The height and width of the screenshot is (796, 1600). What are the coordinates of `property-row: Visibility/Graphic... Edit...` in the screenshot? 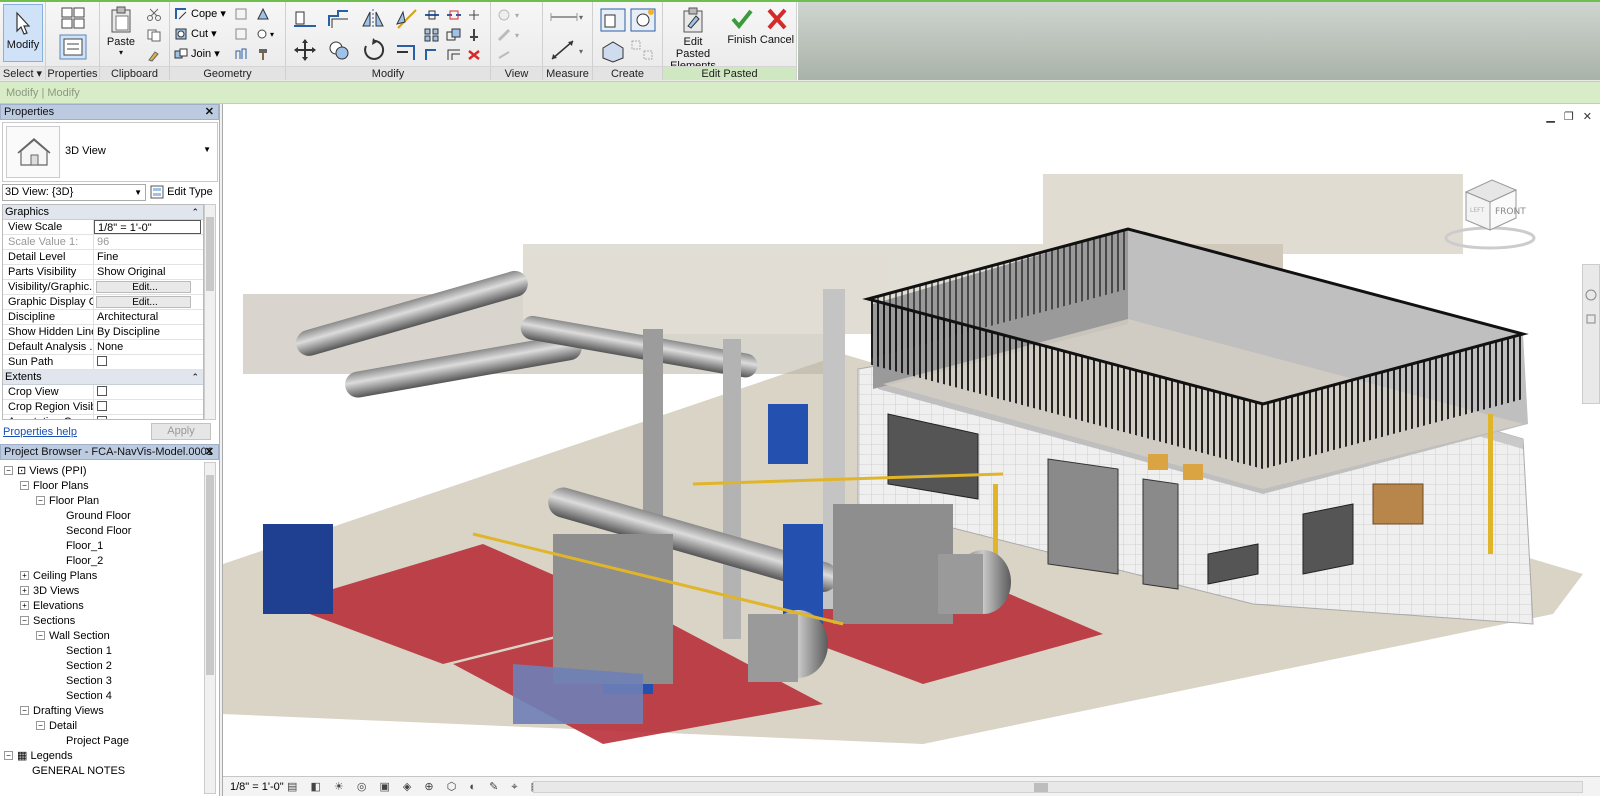 It's located at (103, 287).